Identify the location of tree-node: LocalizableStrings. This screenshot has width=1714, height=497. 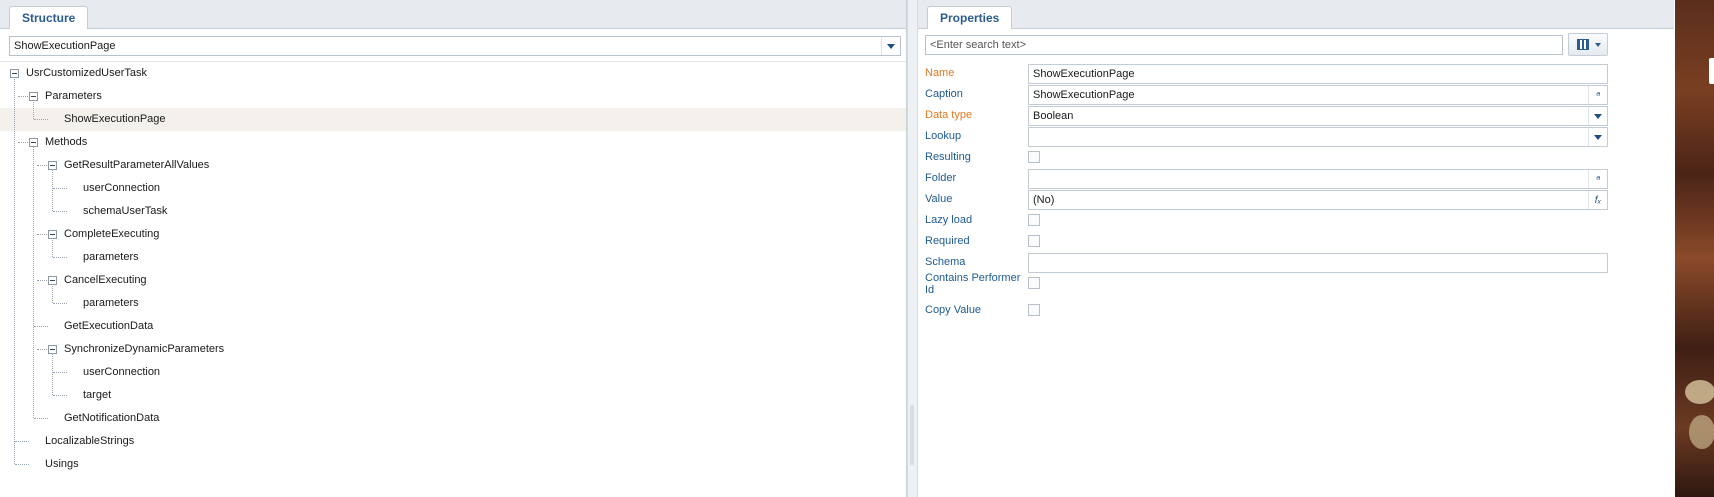
(453, 441).